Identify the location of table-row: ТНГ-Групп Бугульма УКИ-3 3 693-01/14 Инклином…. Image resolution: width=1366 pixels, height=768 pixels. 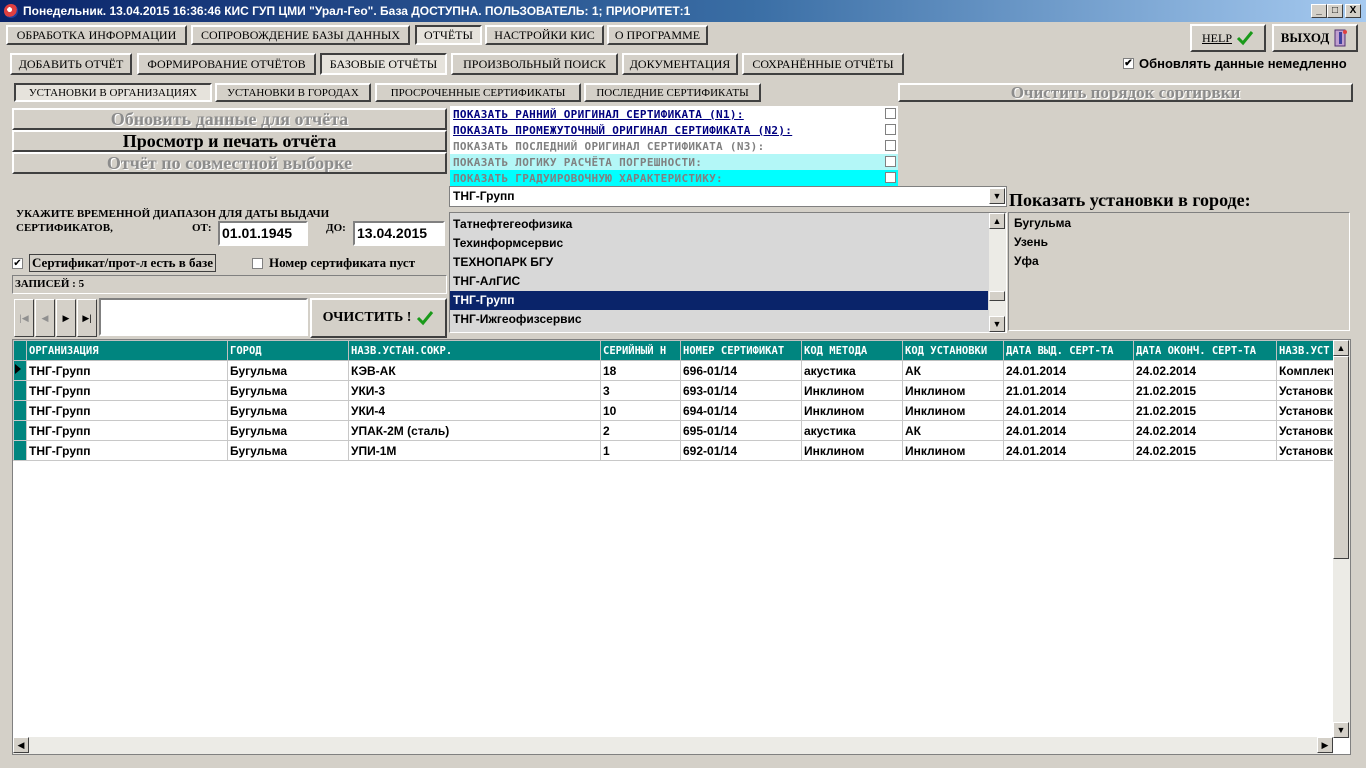
(678, 390).